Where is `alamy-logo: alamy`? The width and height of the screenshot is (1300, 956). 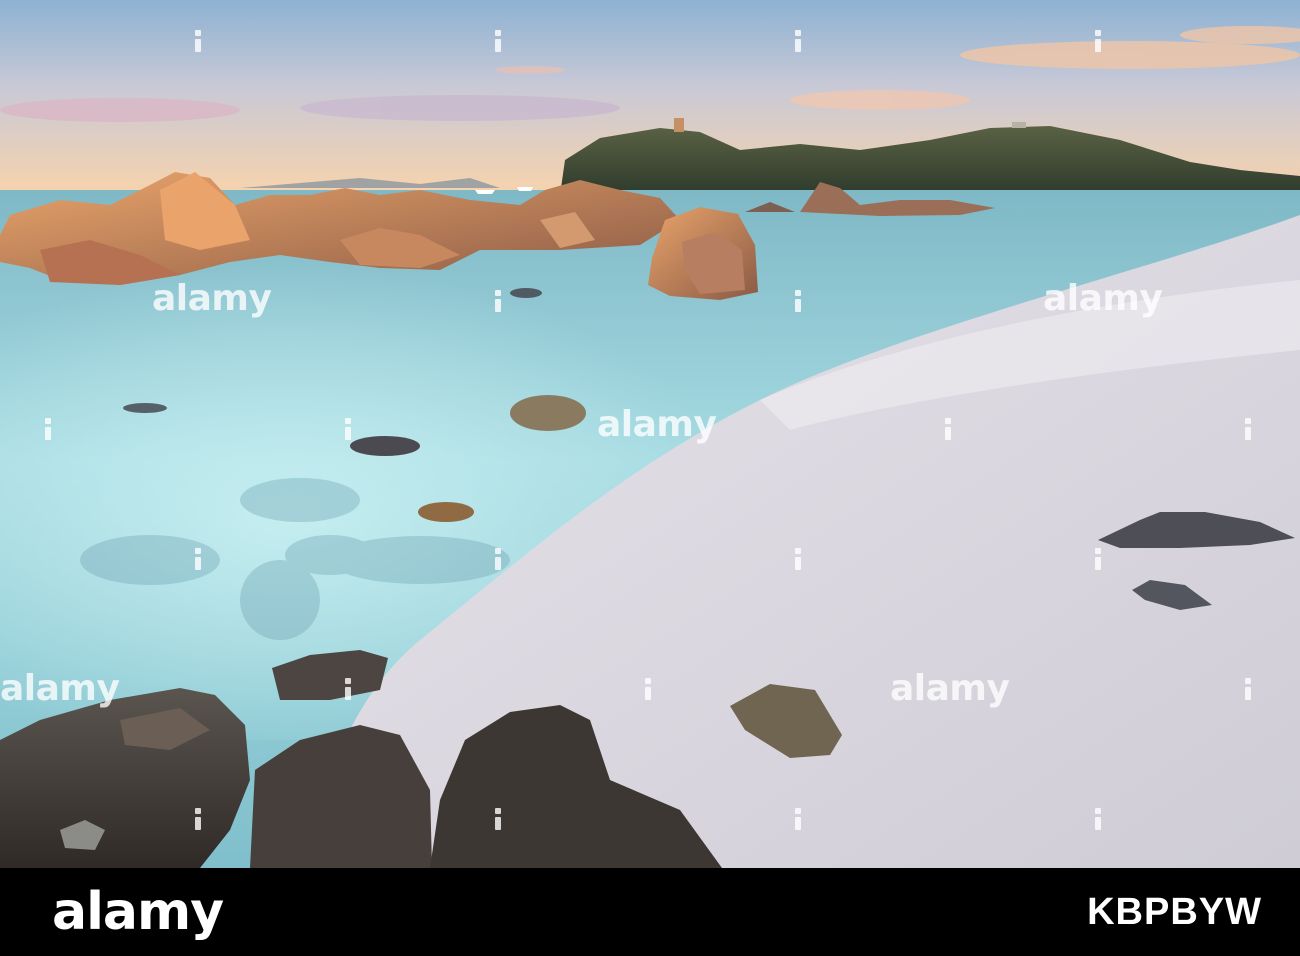
alamy-logo: alamy is located at coordinates (138, 912).